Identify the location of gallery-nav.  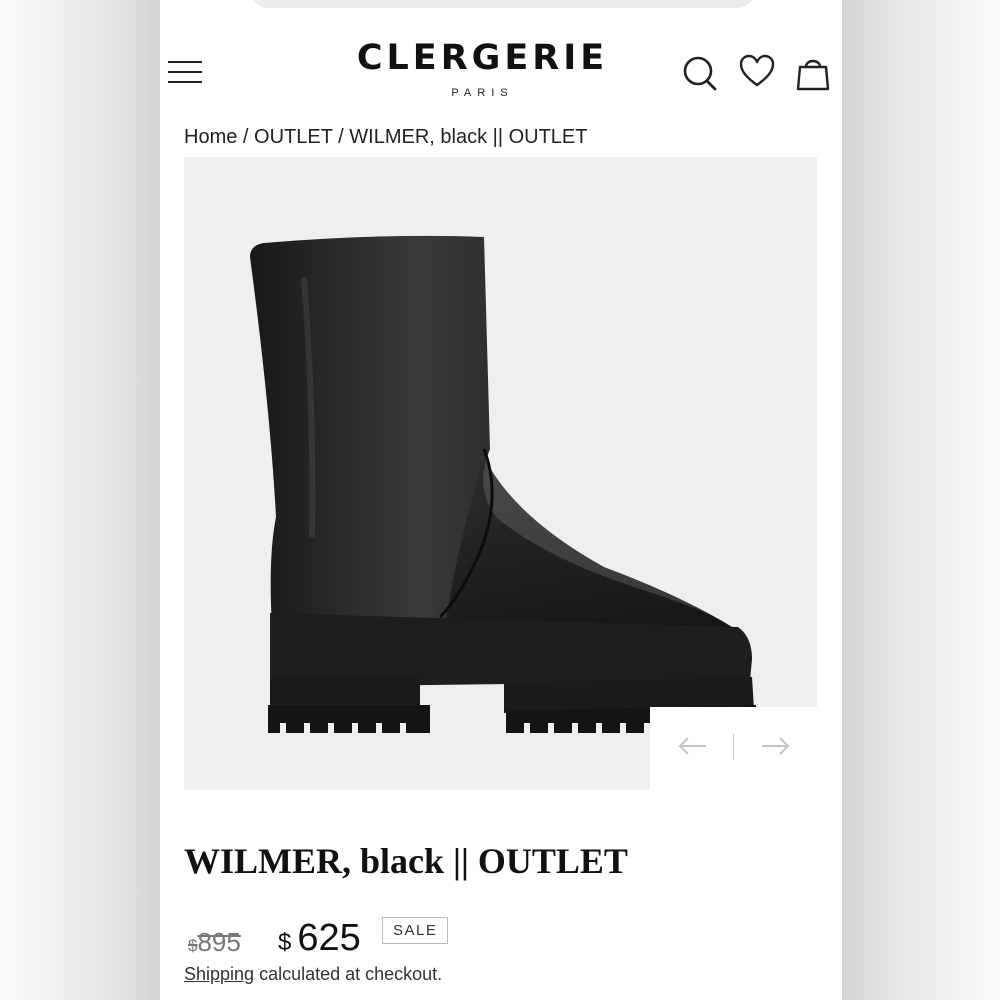
(734, 752).